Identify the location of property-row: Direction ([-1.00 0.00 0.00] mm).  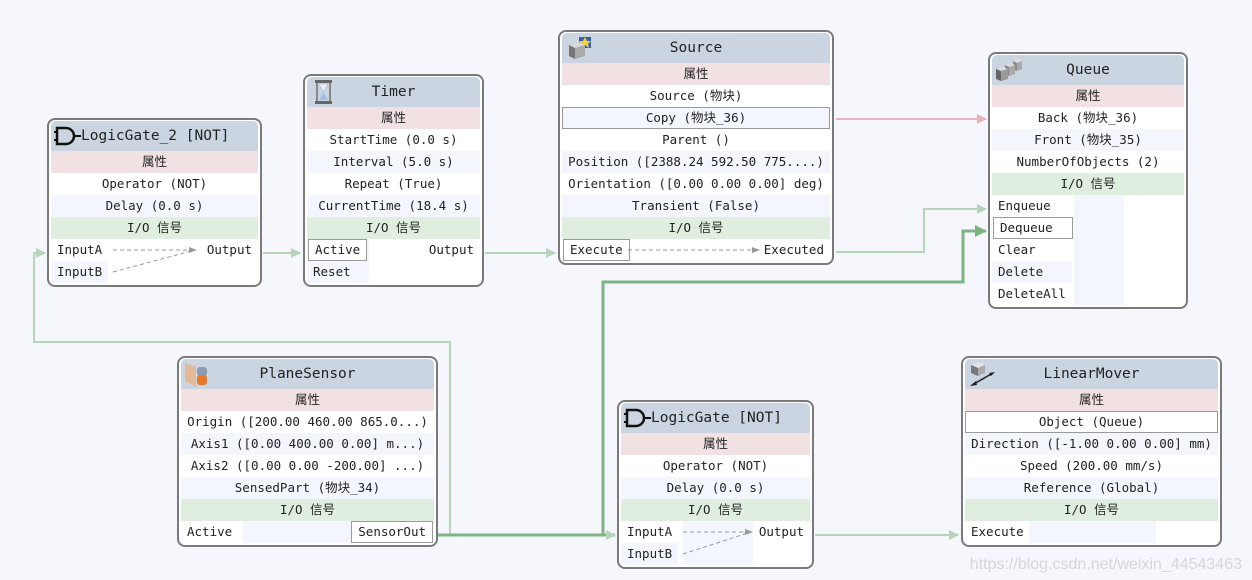
(1091, 444).